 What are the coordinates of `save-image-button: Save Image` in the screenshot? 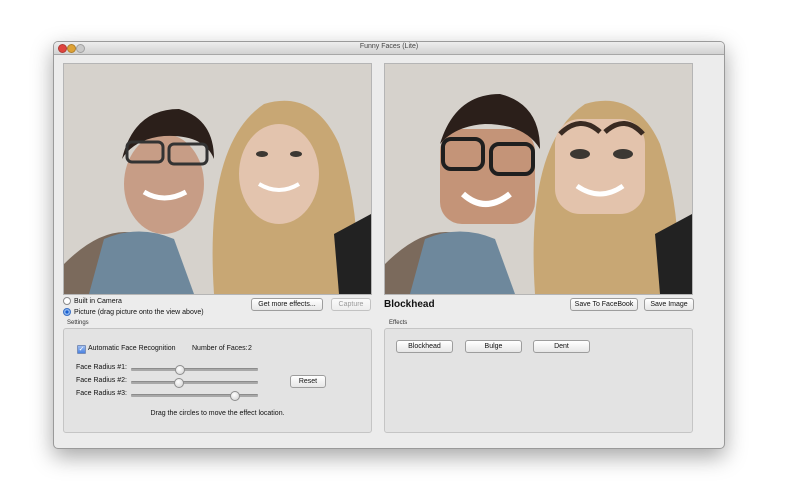 It's located at (669, 304).